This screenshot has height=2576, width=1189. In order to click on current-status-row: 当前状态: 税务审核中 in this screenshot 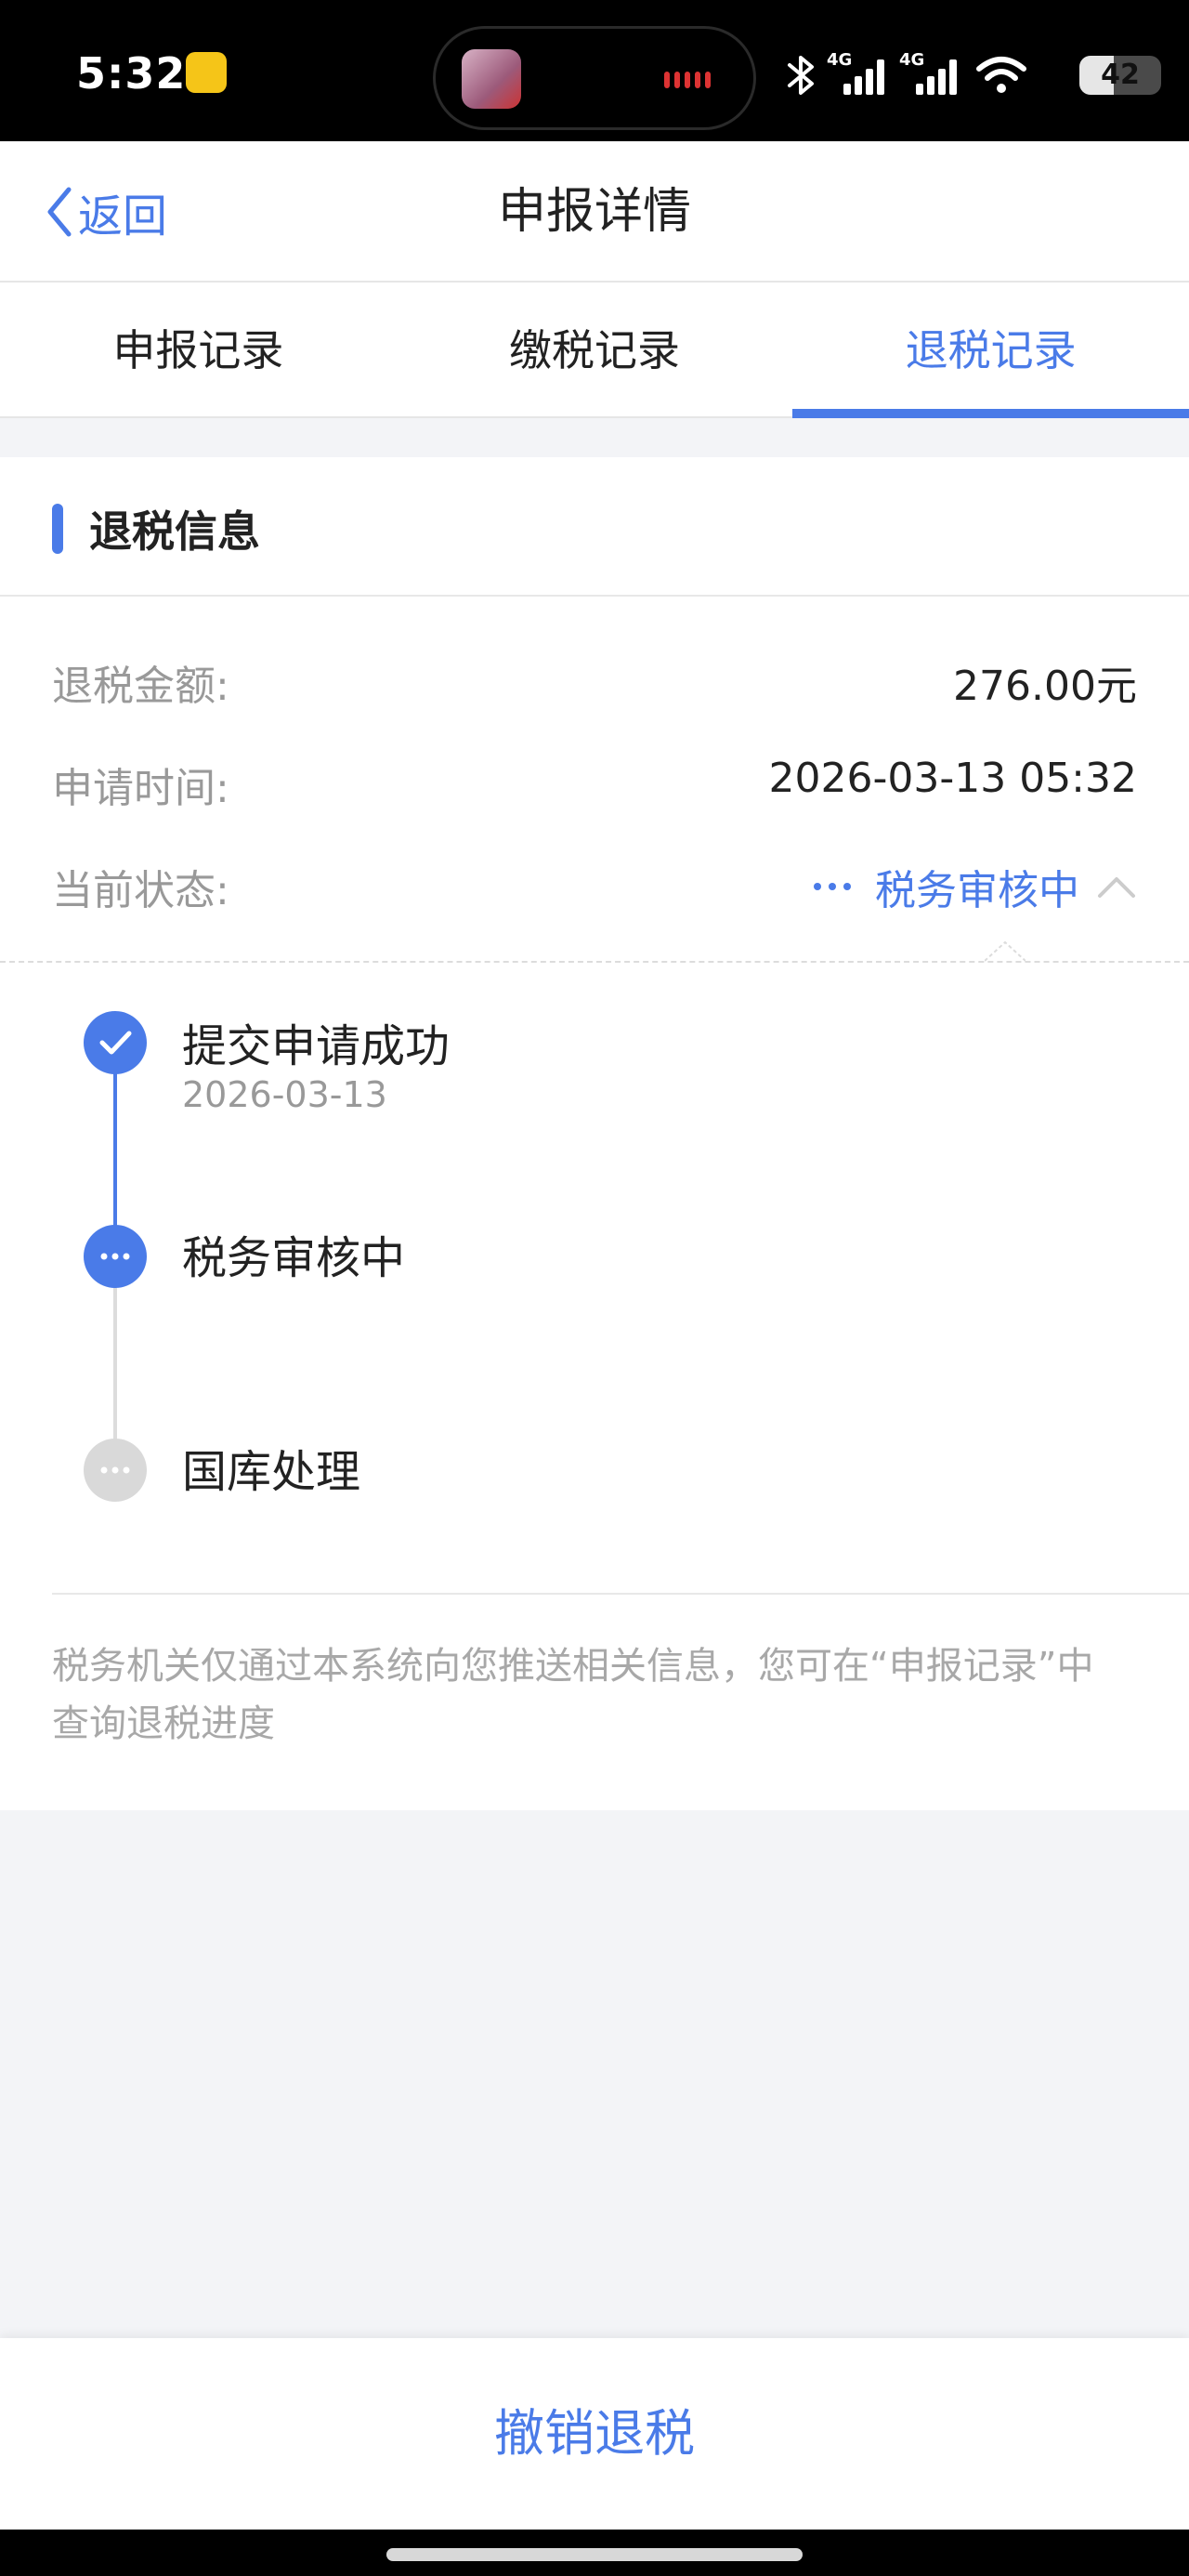, I will do `click(594, 886)`.